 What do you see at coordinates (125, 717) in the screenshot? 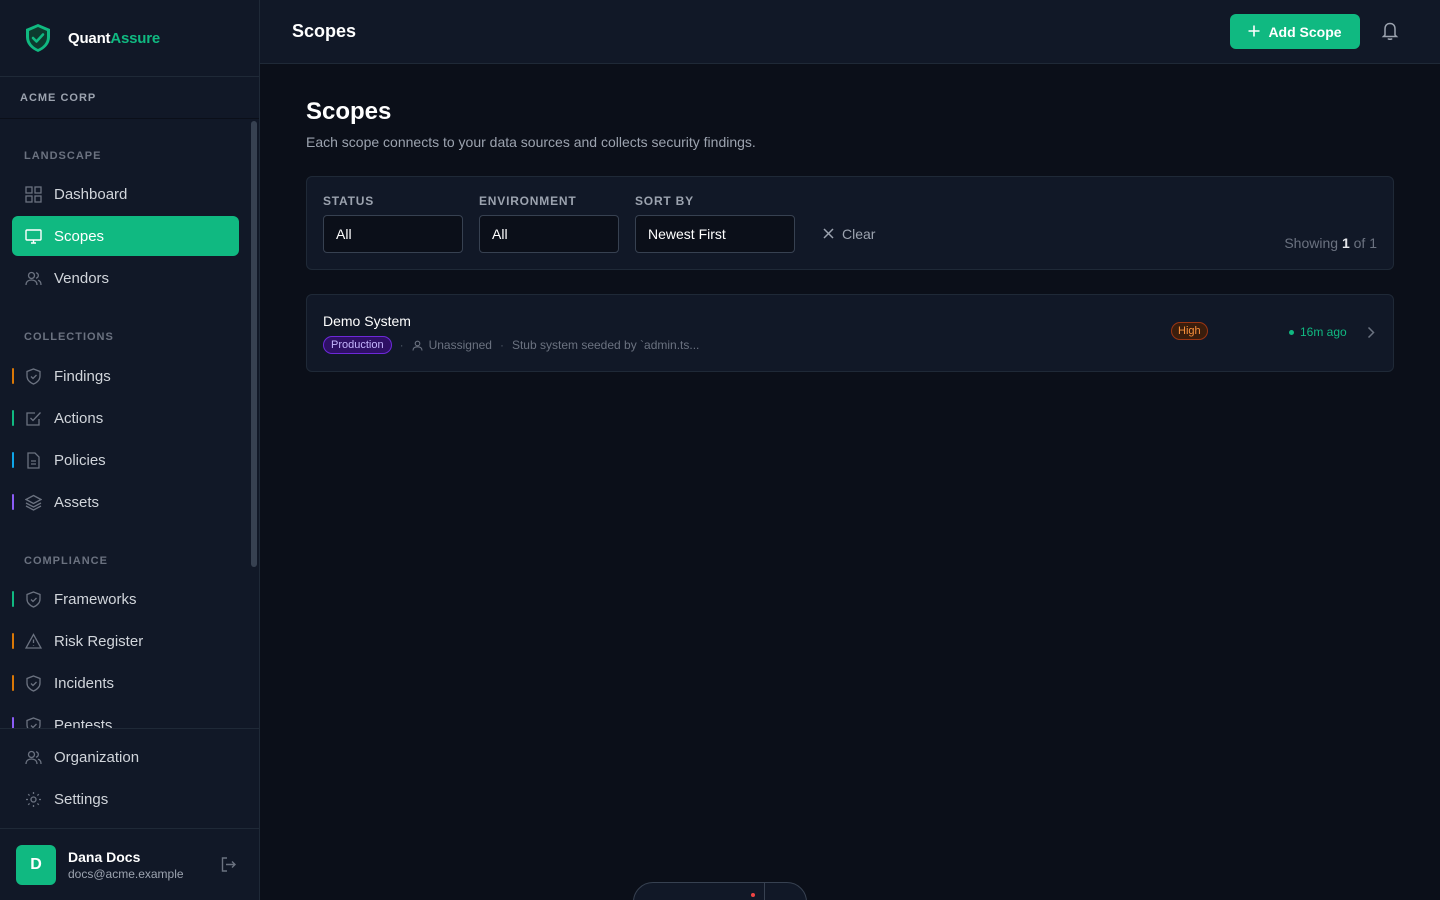
I see `sidebar-item-pentests: Pentests` at bounding box center [125, 717].